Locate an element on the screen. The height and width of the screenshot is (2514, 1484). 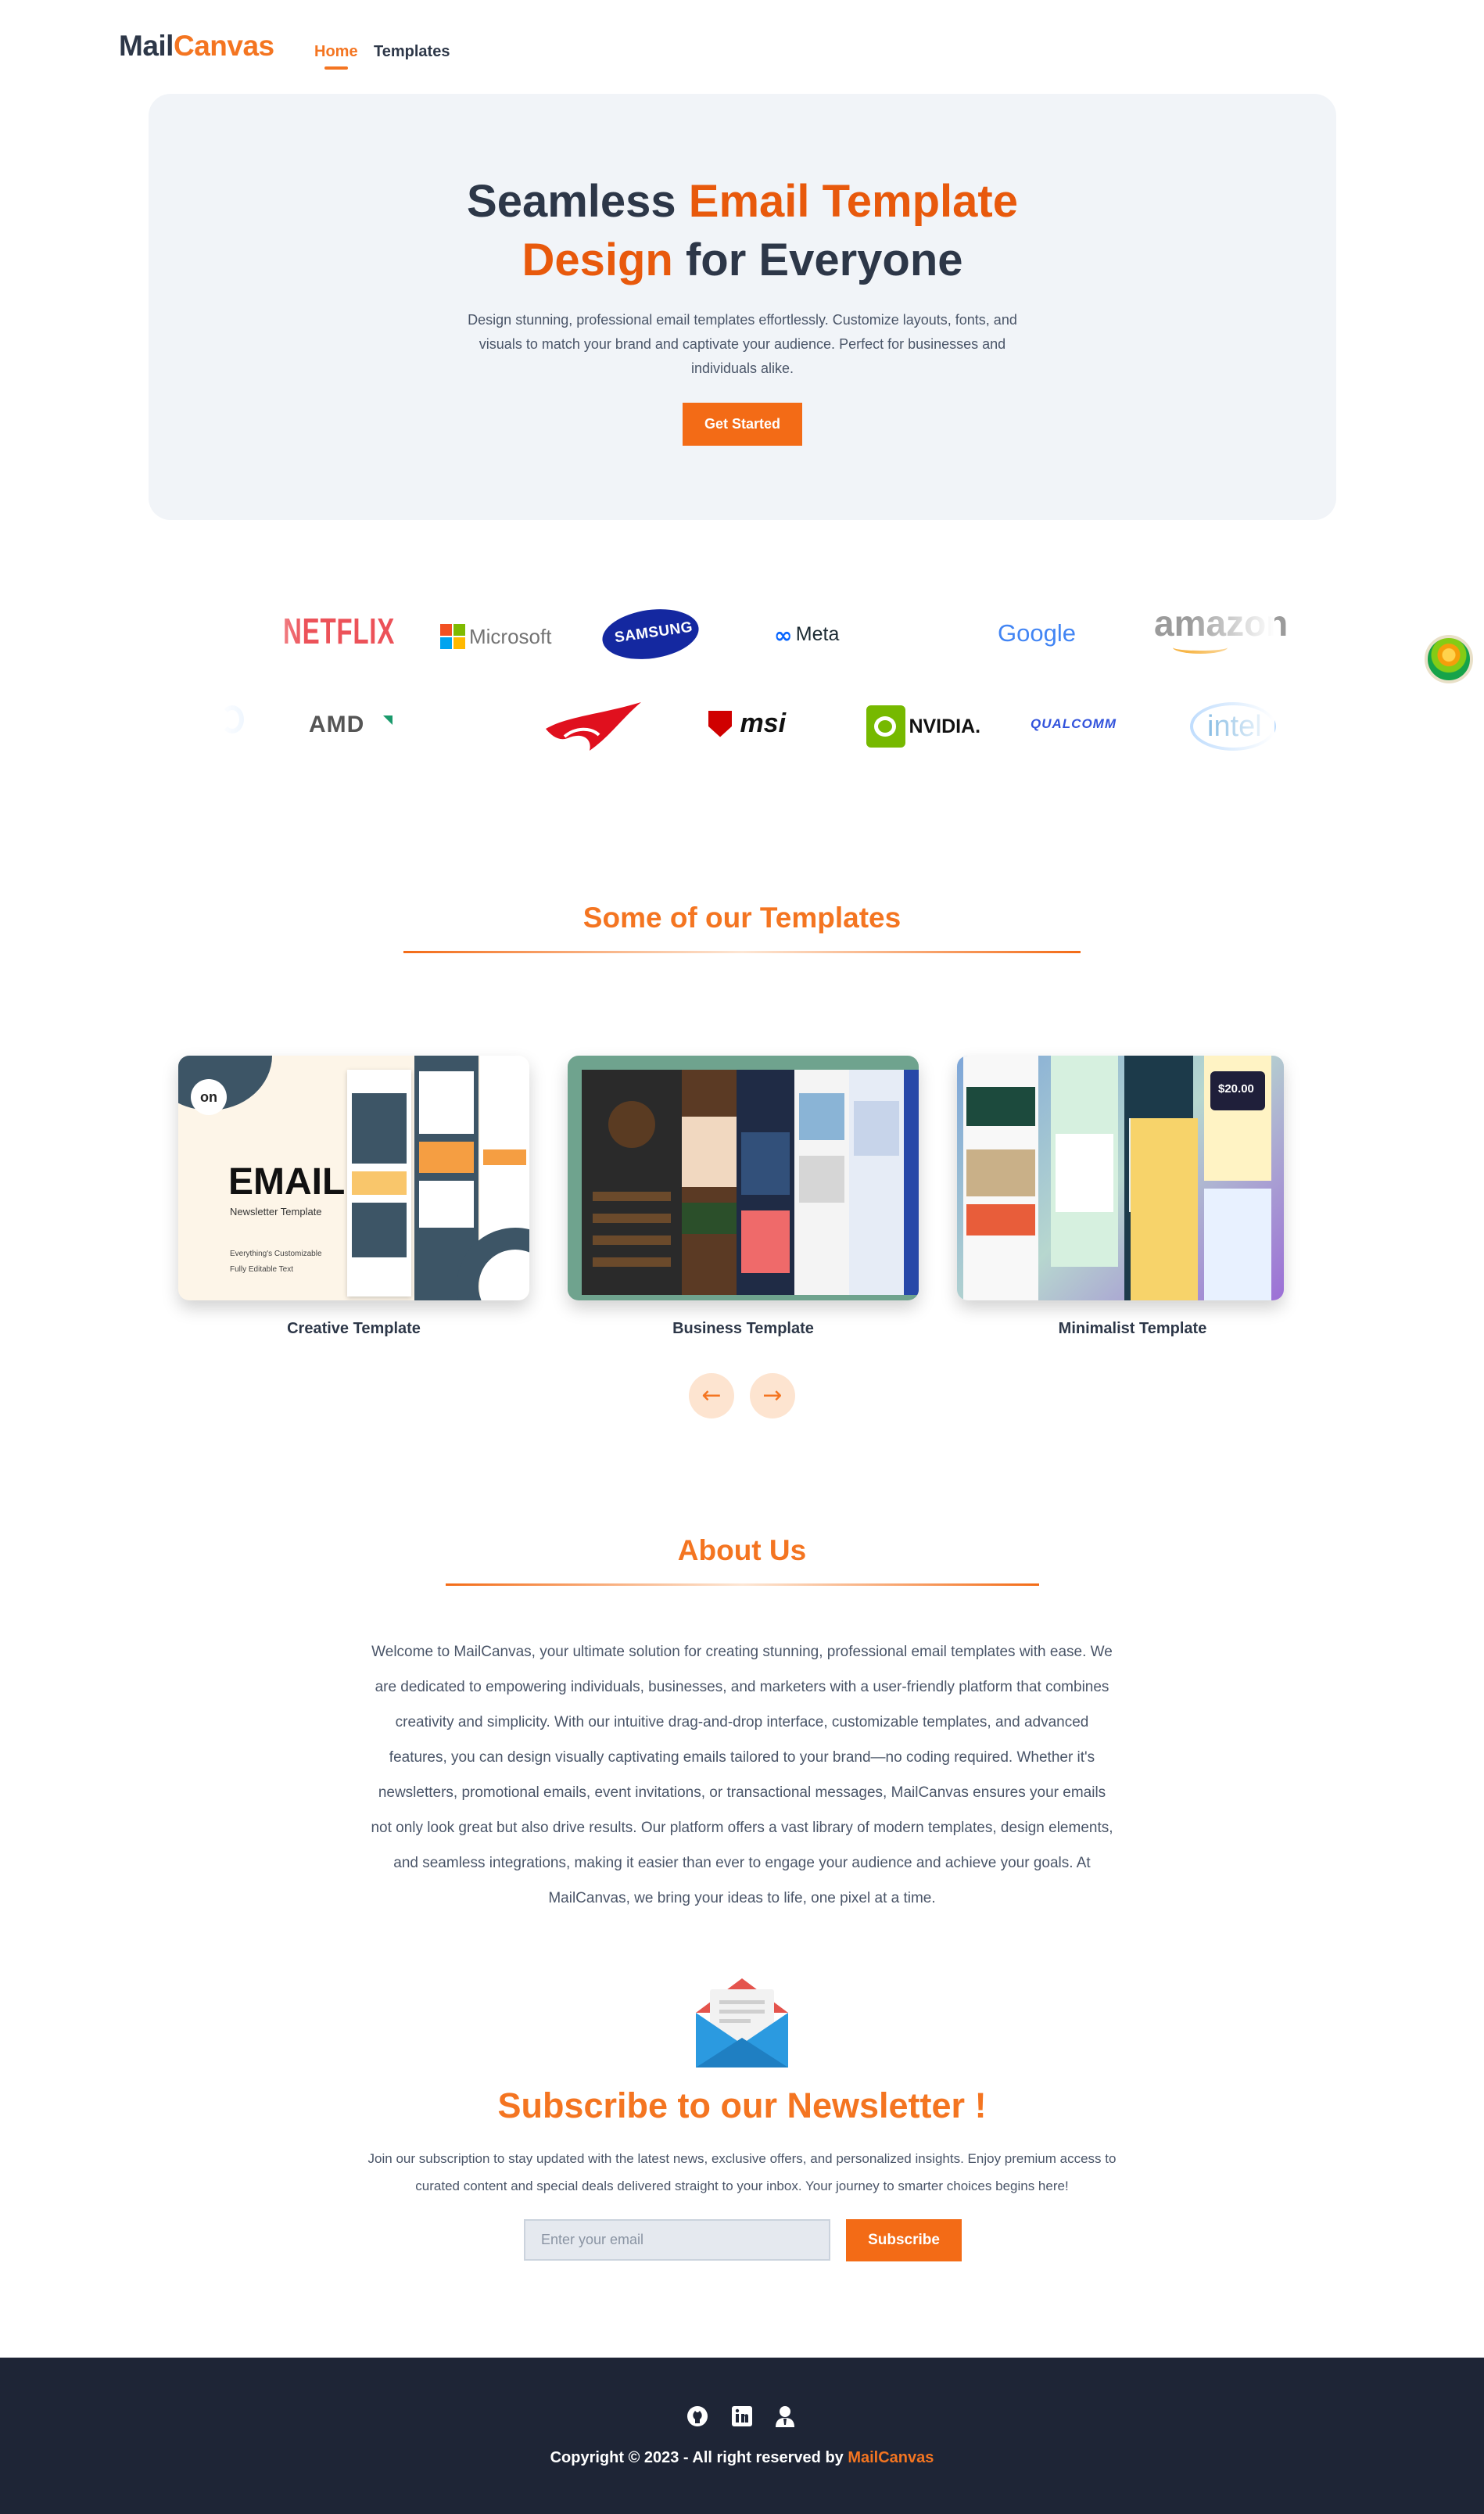
creative-preview-bullet: Everything's Customizable is located at coordinates (276, 1254).